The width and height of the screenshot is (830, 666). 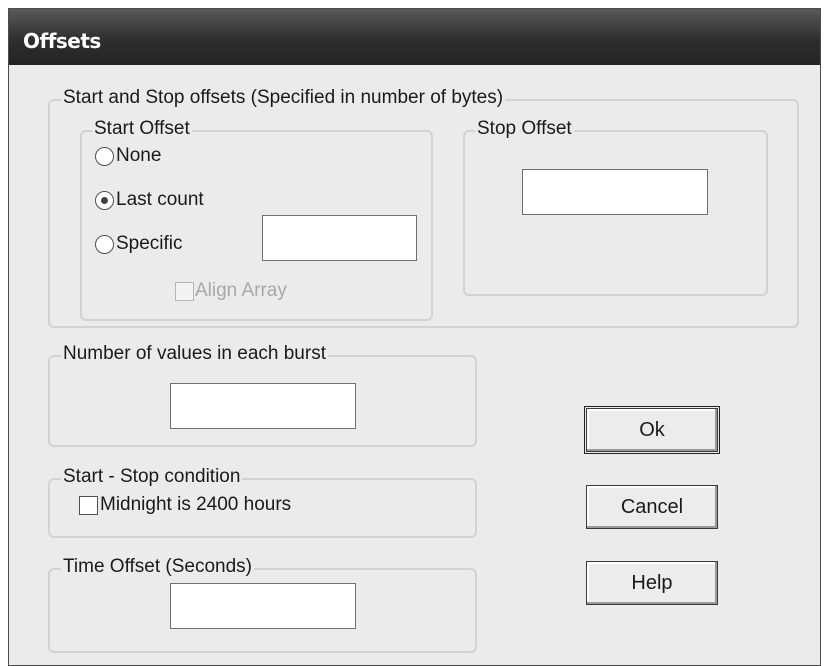 What do you see at coordinates (158, 567) in the screenshot?
I see `time-offset-label: Time Offset (Seconds)` at bounding box center [158, 567].